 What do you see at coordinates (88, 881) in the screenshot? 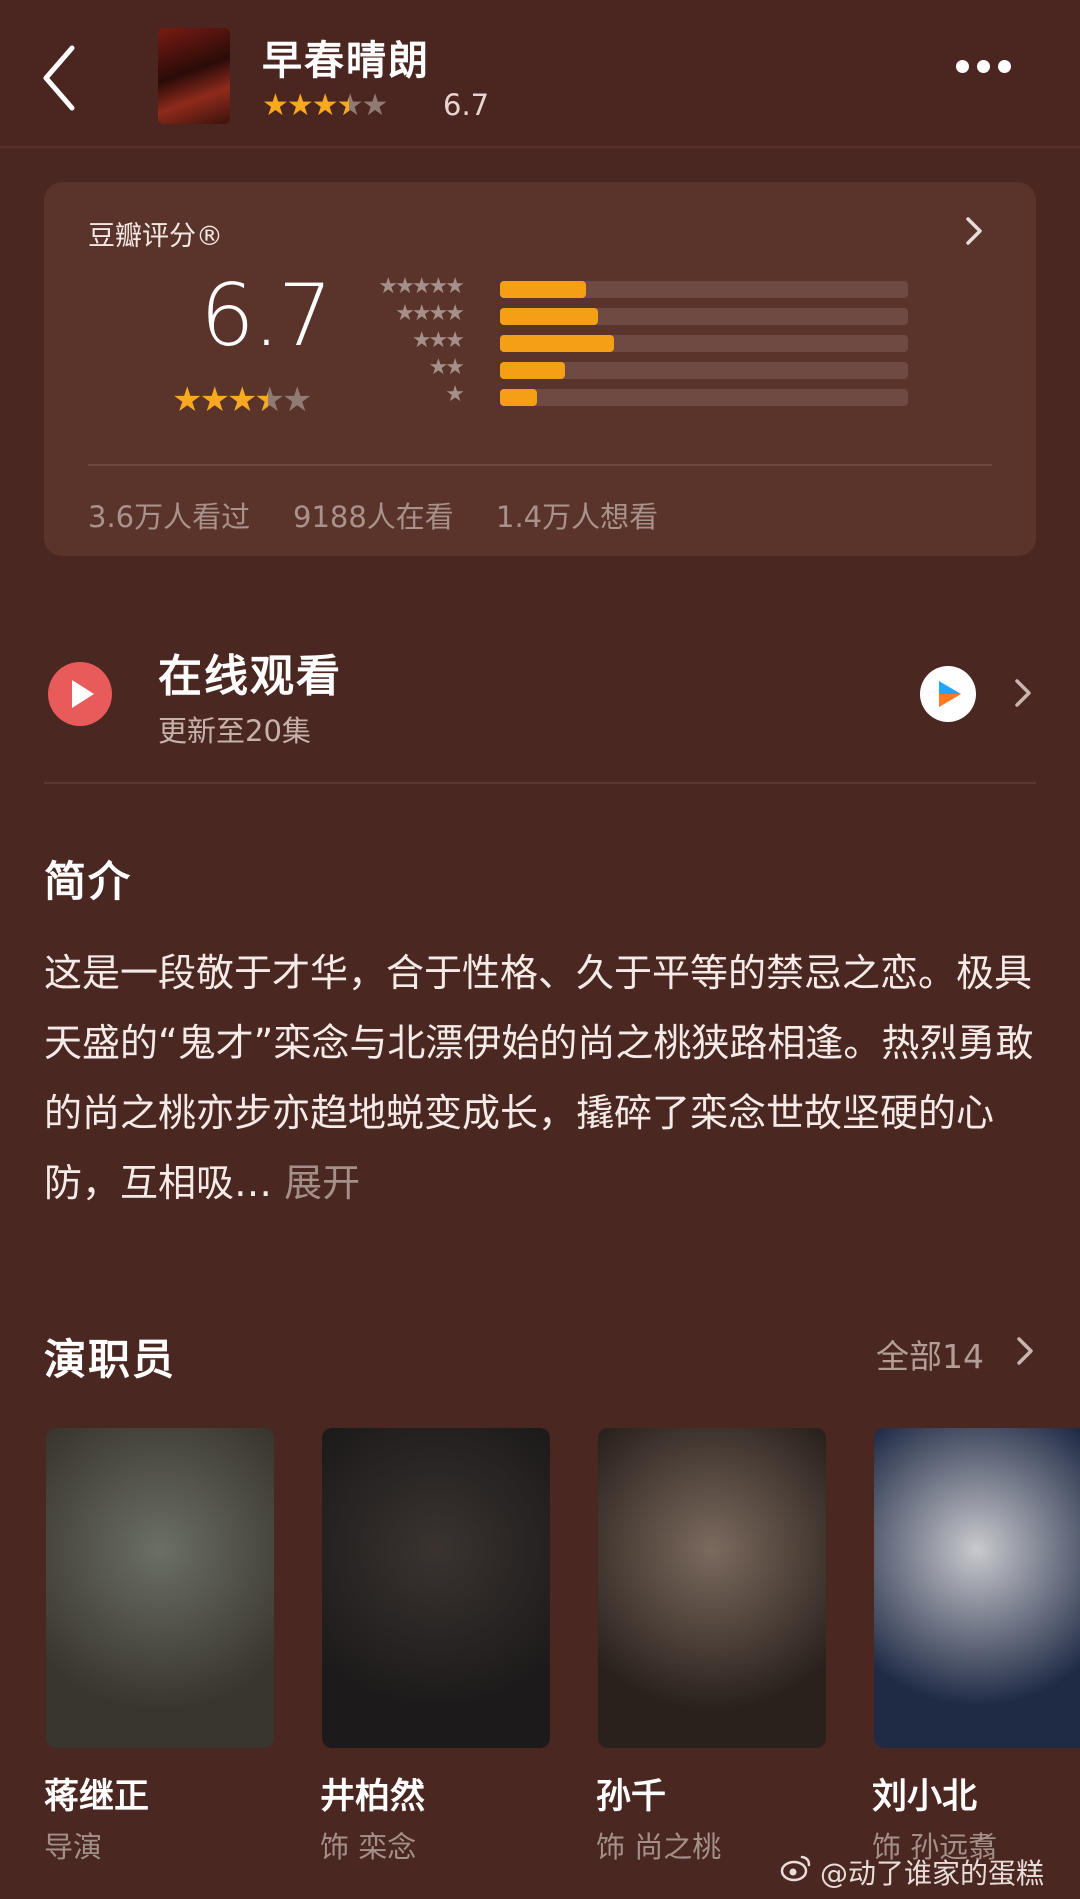
I see `synopsis-title: 简介` at bounding box center [88, 881].